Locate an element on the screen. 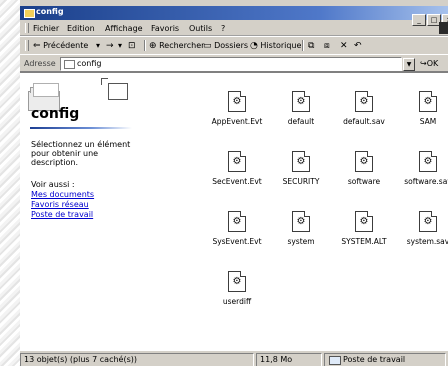 This screenshot has width=448, height=366. status-zone-cell: Poste de travail is located at coordinates (385, 359).